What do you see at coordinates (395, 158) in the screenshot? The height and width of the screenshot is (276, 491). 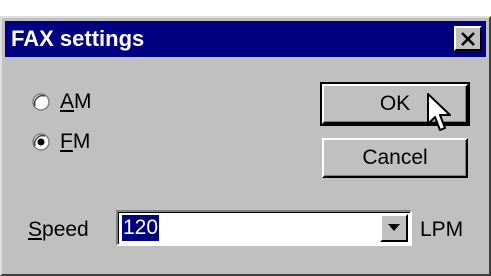 I see `cancel-button: Cancel` at bounding box center [395, 158].